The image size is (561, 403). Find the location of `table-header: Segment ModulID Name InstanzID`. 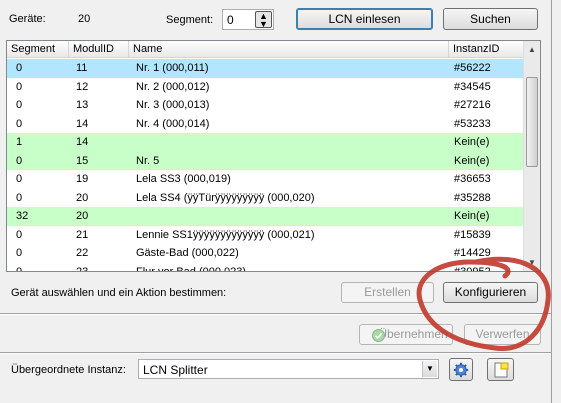

table-header: Segment ModulID Name InstanzID is located at coordinates (265, 49).